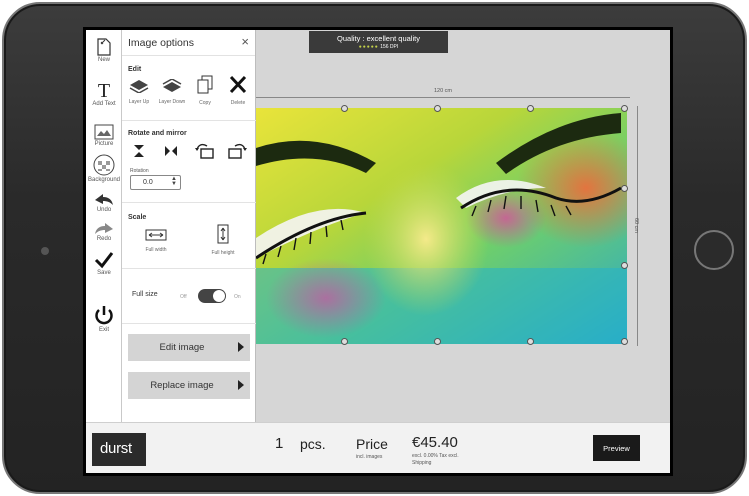  I want to click on full-size-label: Full size, so click(145, 294).